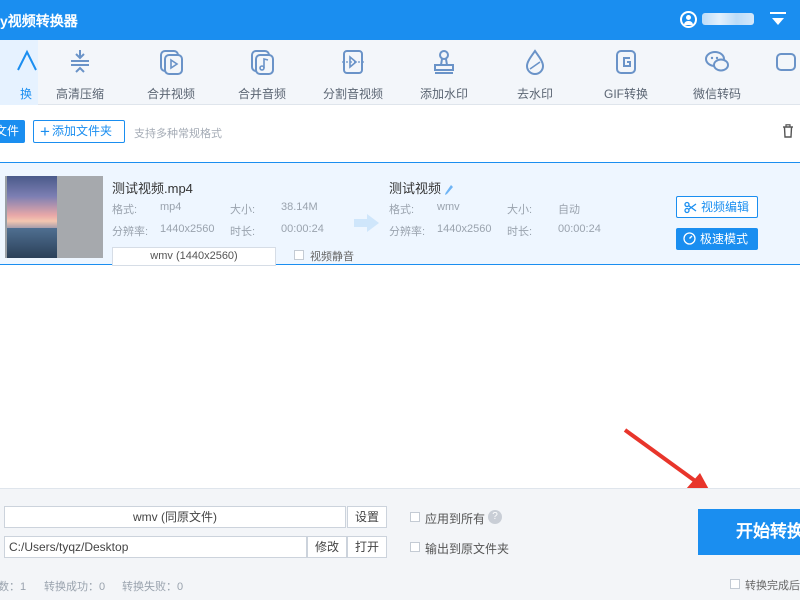 The height and width of the screenshot is (600, 800). Describe the element at coordinates (444, 62) in the screenshot. I see `stamp-icon` at that location.